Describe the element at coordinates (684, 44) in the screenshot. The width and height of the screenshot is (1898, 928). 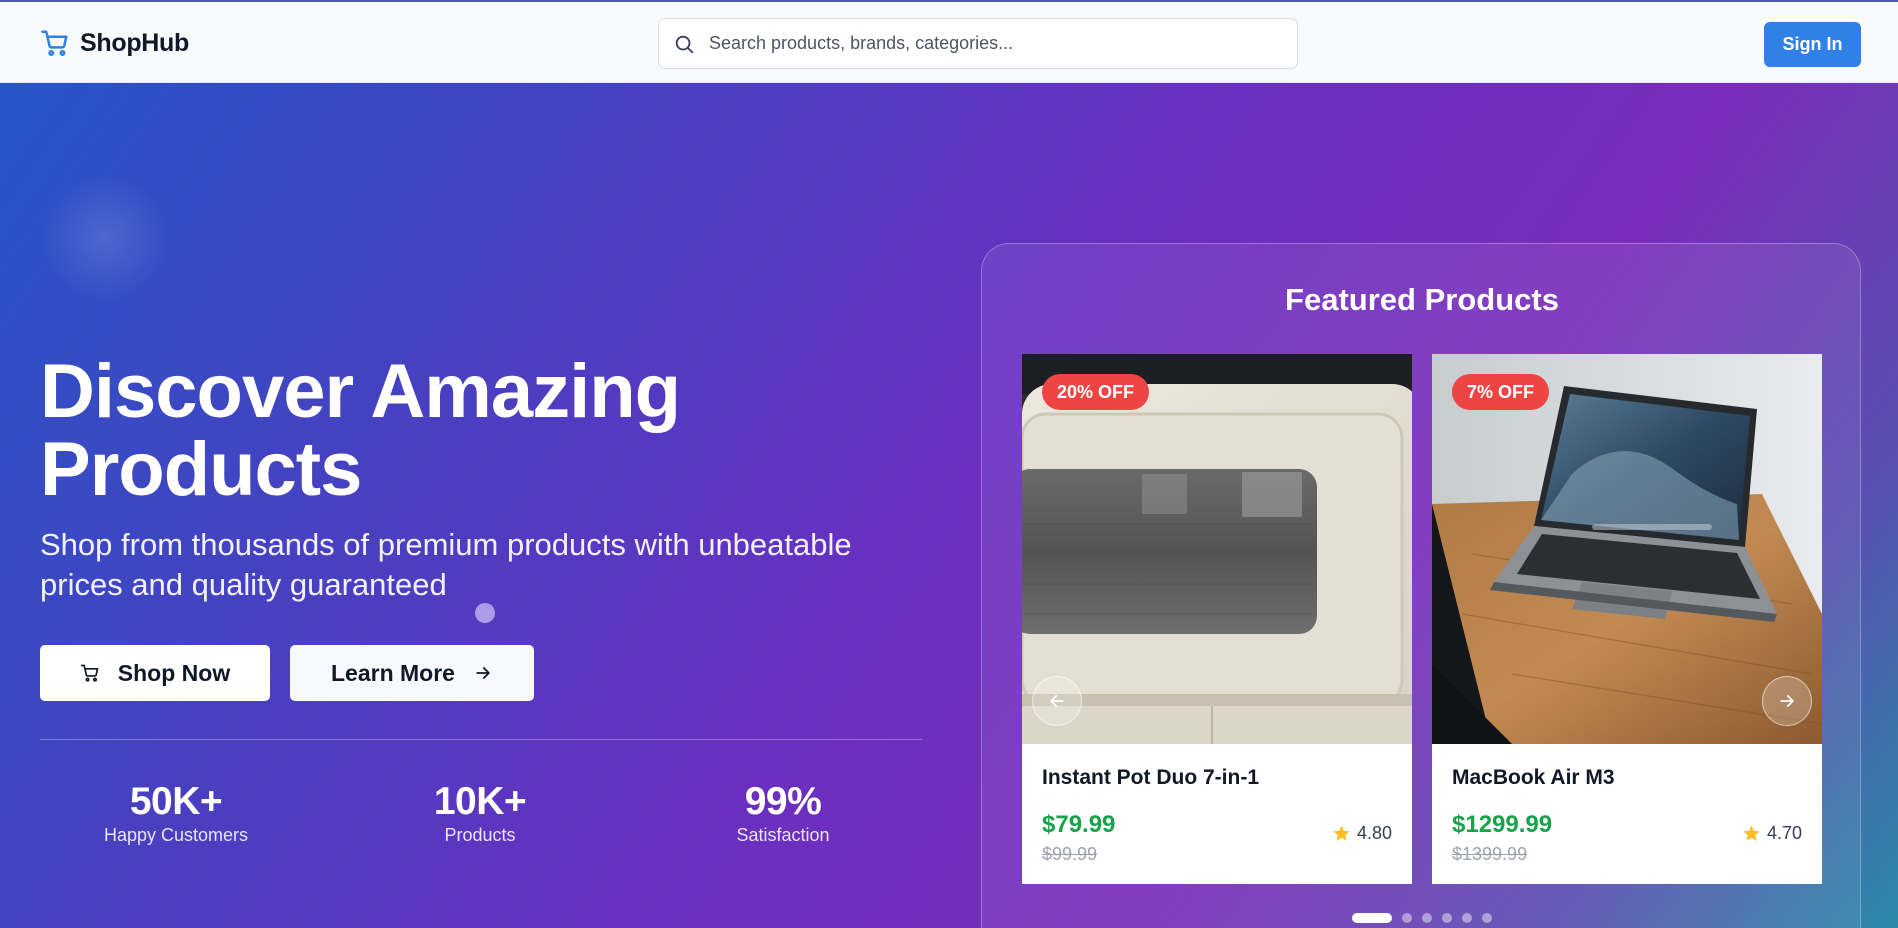
I see `search-icon` at that location.